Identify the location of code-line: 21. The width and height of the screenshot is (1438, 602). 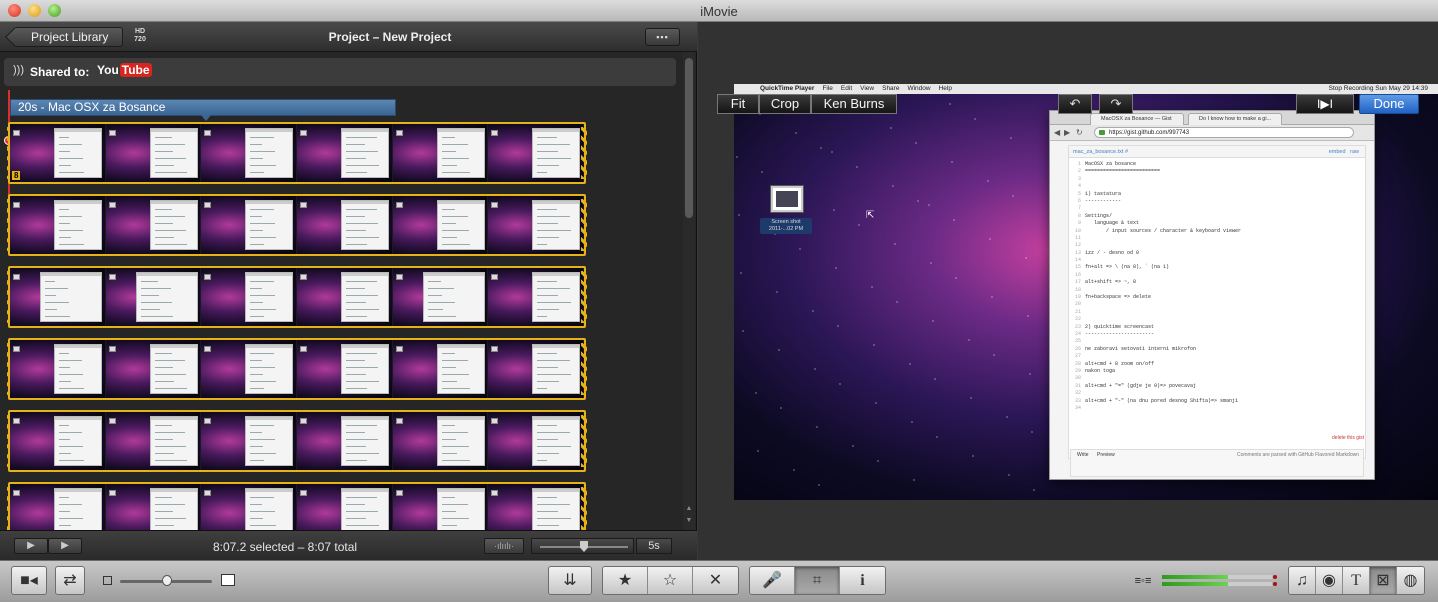
(1215, 312).